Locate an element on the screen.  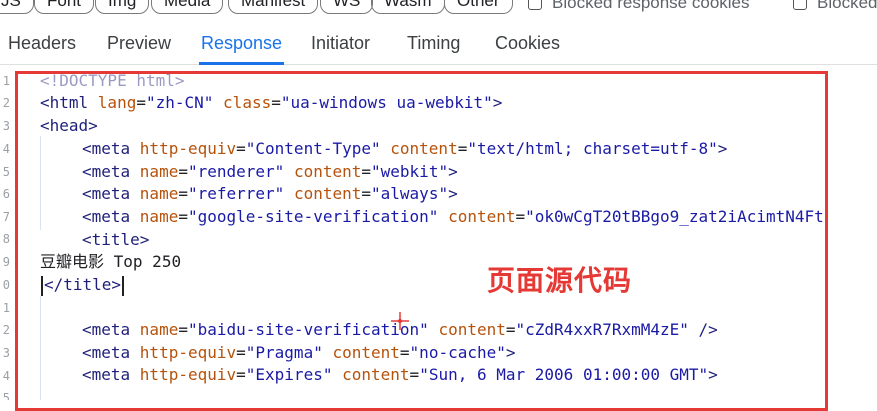
attr-value: "Sun, 6 Mar 2006 01:00:00 GMT" is located at coordinates (564, 374).